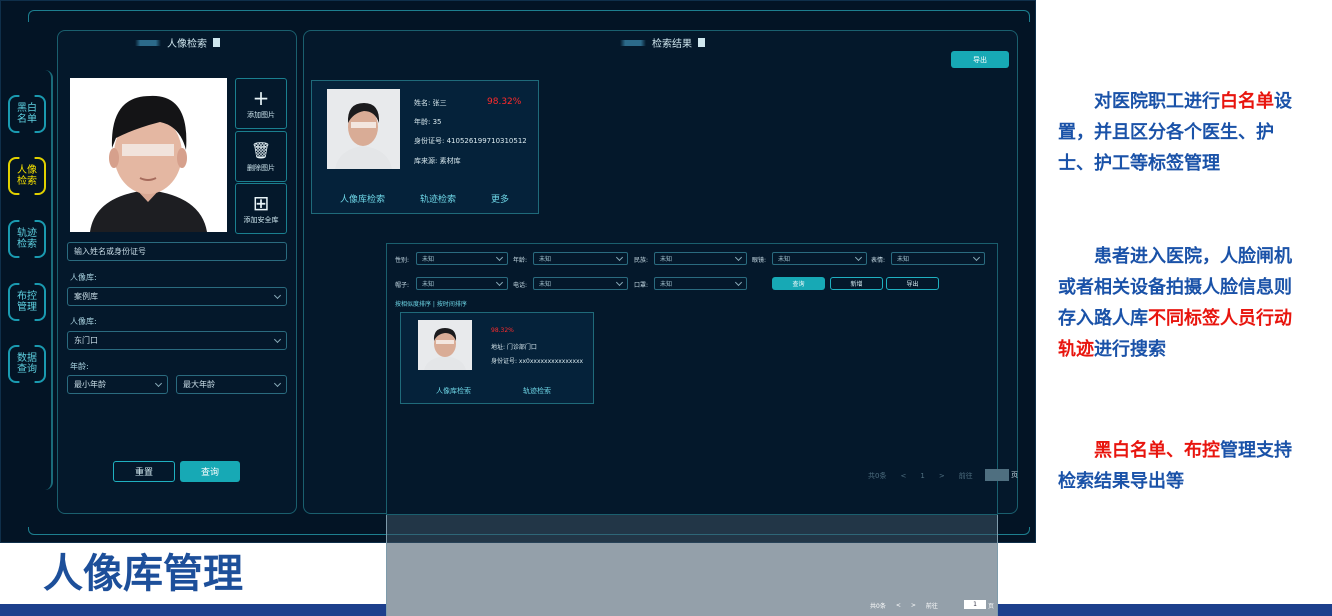  I want to click on age-filter-select: 未知, so click(580, 258).